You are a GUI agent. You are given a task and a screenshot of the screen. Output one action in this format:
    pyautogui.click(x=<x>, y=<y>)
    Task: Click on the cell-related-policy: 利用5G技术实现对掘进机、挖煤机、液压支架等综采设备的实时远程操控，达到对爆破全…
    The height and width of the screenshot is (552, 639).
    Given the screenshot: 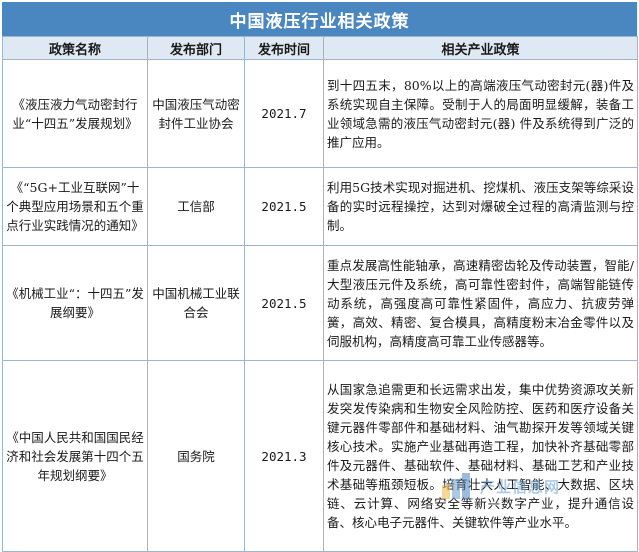 What is the action you would take?
    pyautogui.click(x=480, y=206)
    